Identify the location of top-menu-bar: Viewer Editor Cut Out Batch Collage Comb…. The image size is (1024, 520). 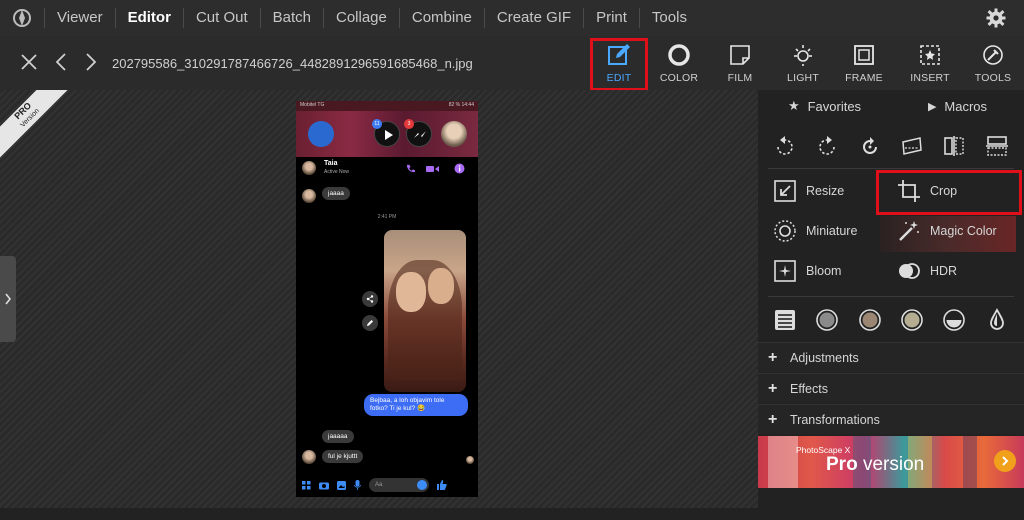
(512, 18).